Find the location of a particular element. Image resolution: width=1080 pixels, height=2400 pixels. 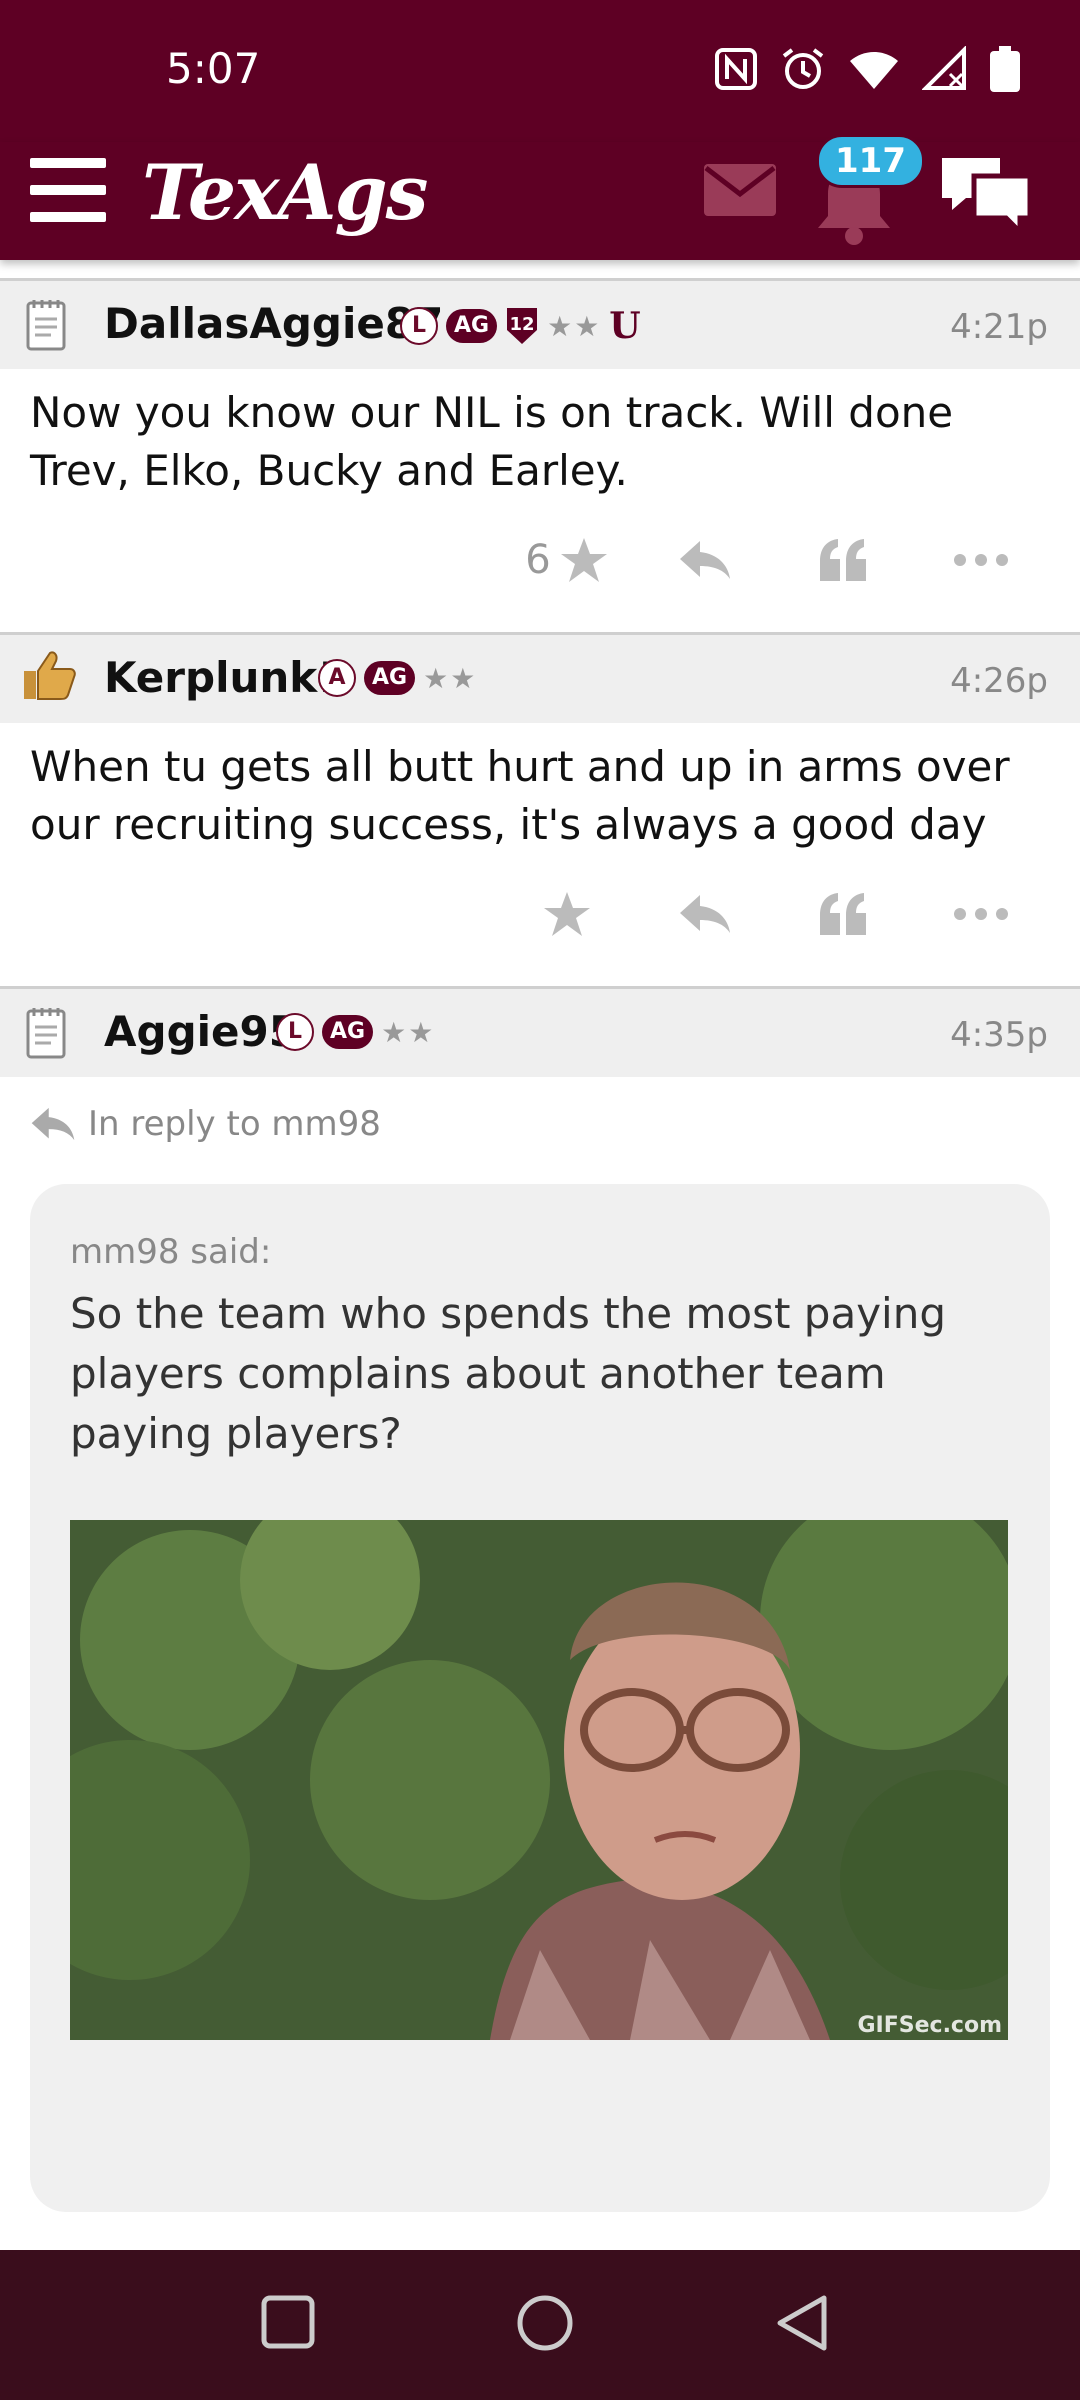

user-badges: A AG ★★ is located at coordinates (397, 678).